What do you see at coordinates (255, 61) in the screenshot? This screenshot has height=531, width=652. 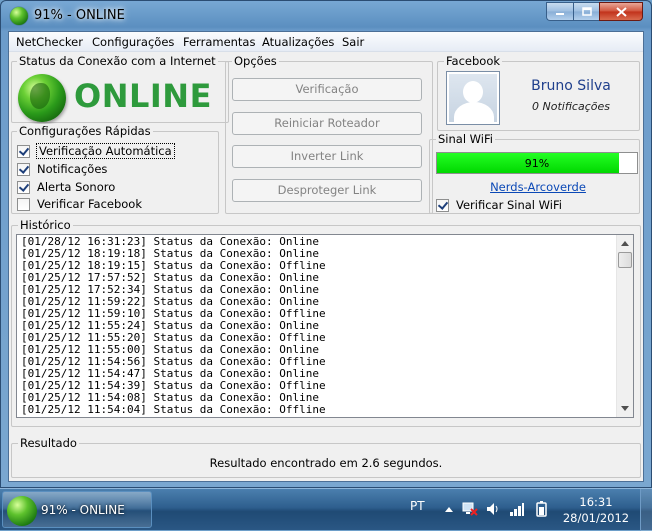 I see `options-label: Opções` at bounding box center [255, 61].